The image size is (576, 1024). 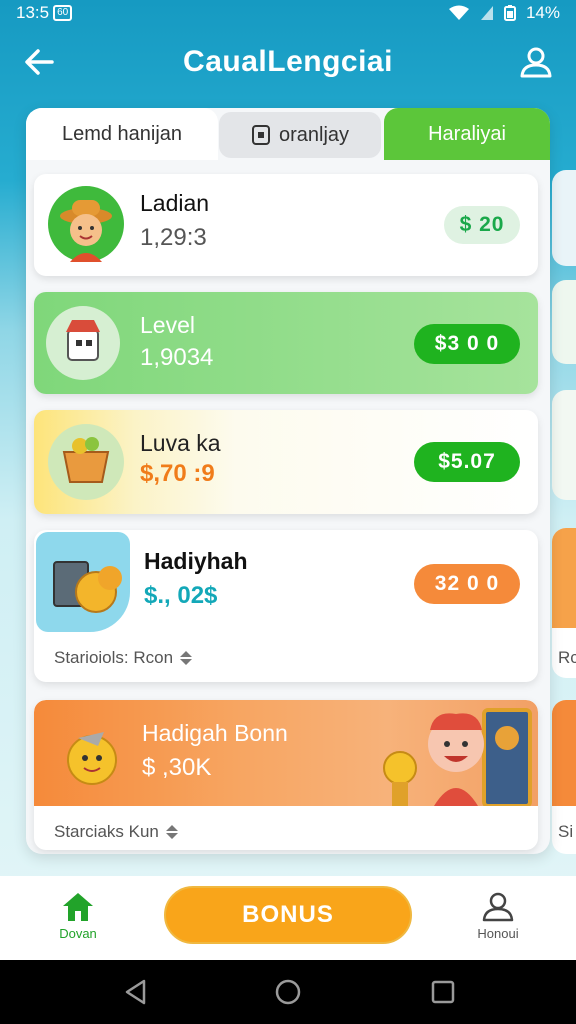 What do you see at coordinates (286, 462) in the screenshot?
I see `reward-card: Luva ka $,70 :9 $5.07` at bounding box center [286, 462].